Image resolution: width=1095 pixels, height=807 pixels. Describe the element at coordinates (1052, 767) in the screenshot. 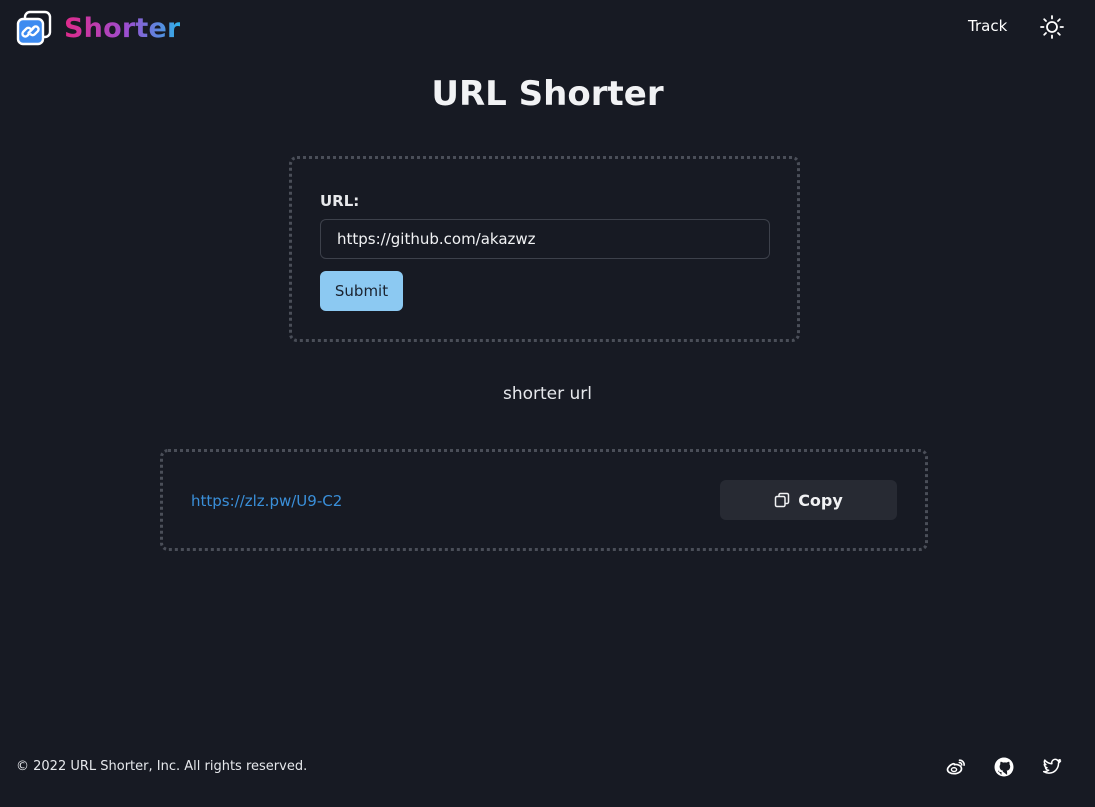

I see `twitter-icon` at that location.